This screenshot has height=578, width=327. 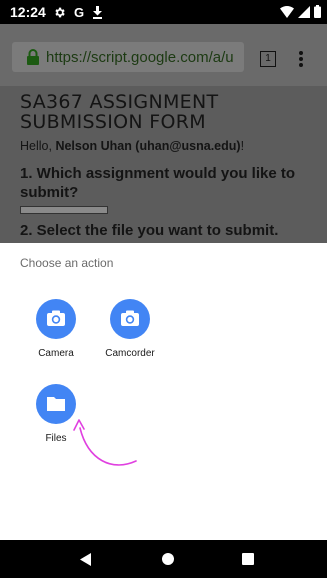 What do you see at coordinates (148, 146) in the screenshot?
I see `greeting-user: Nelson Uhan (uhan@usna.edu)` at bounding box center [148, 146].